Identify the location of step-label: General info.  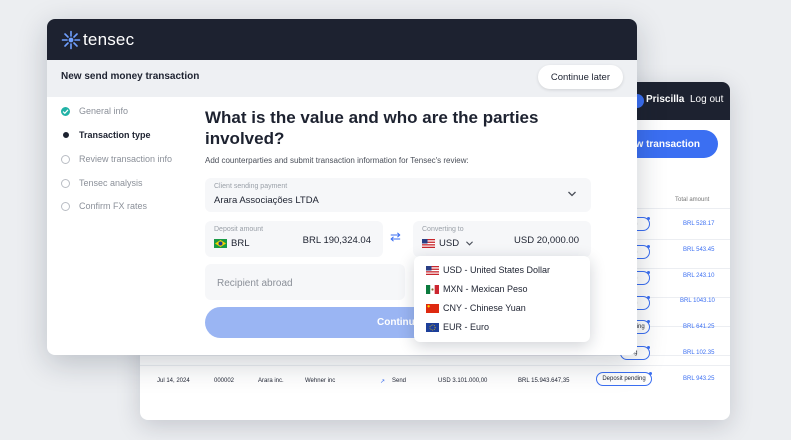
(104, 111).